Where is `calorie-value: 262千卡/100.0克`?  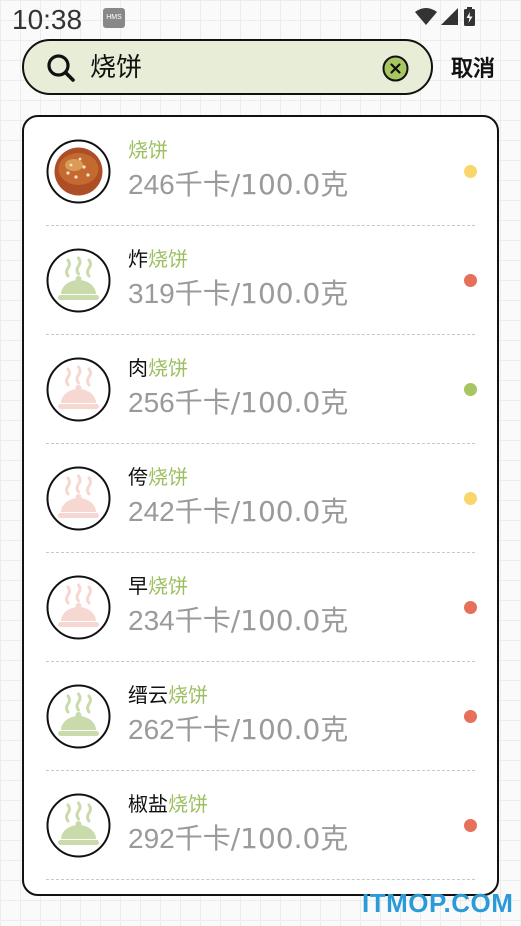 calorie-value: 262千卡/100.0克 is located at coordinates (238, 730).